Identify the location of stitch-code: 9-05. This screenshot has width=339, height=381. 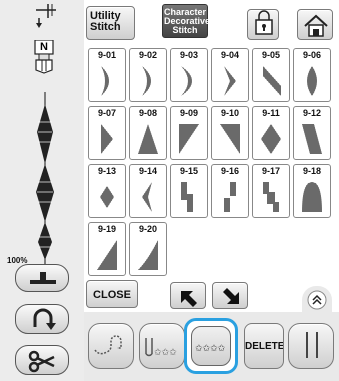
(270, 55).